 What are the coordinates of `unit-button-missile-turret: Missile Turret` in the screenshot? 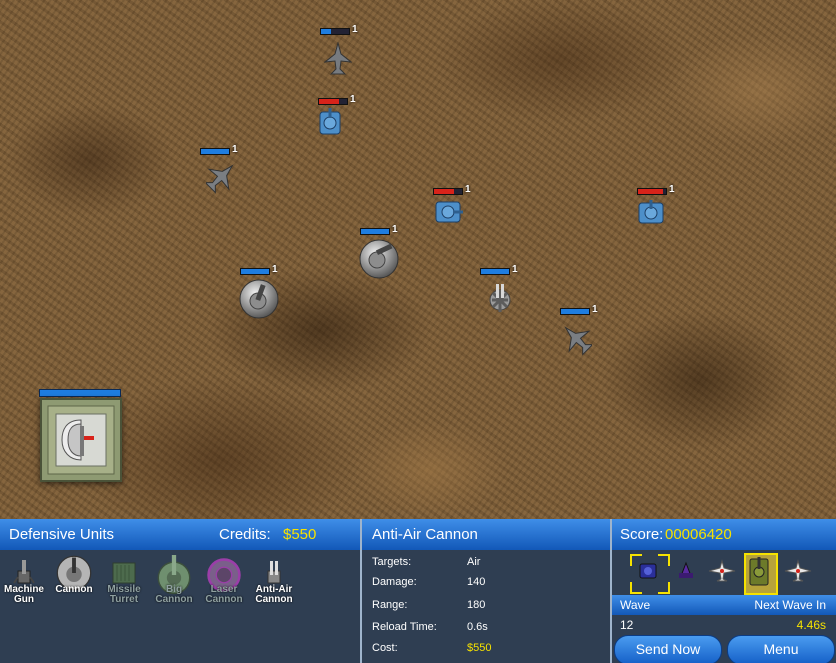 It's located at (124, 590).